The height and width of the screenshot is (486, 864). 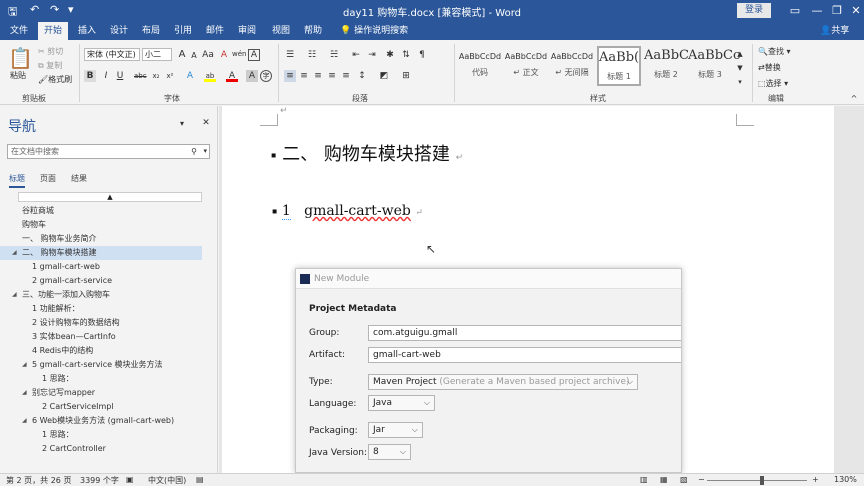 I want to click on close-button: ✕, so click(x=854, y=11).